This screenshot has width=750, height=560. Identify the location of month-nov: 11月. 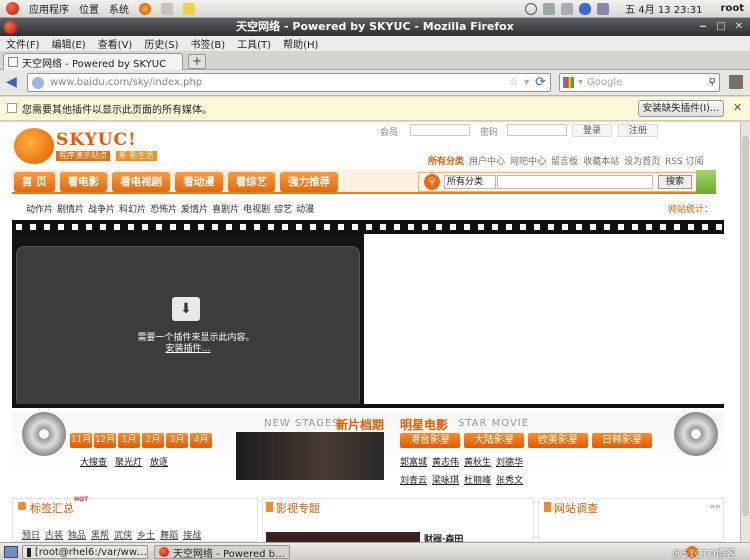
(81, 440).